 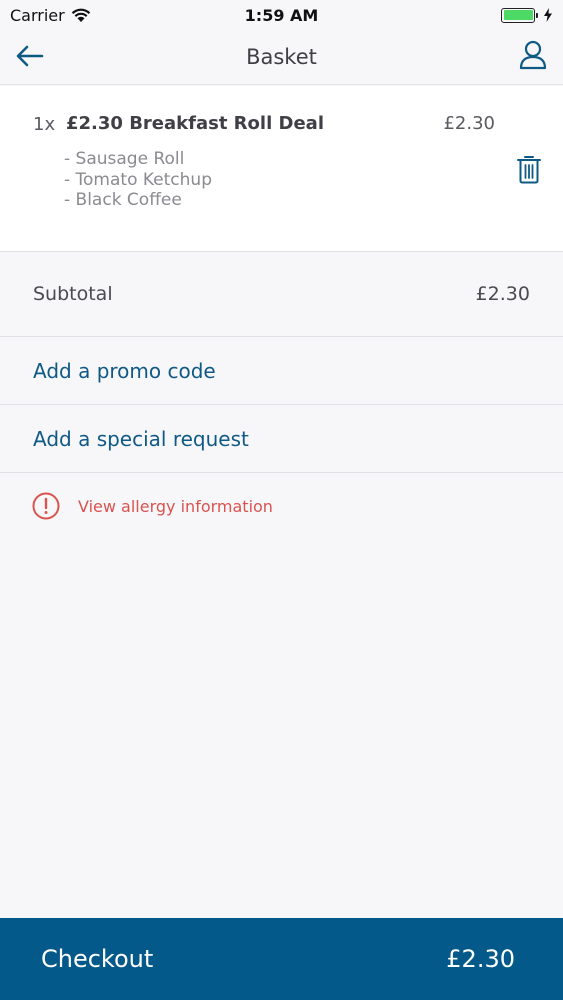 I want to click on subtotal-label: Subtotal, so click(x=73, y=294).